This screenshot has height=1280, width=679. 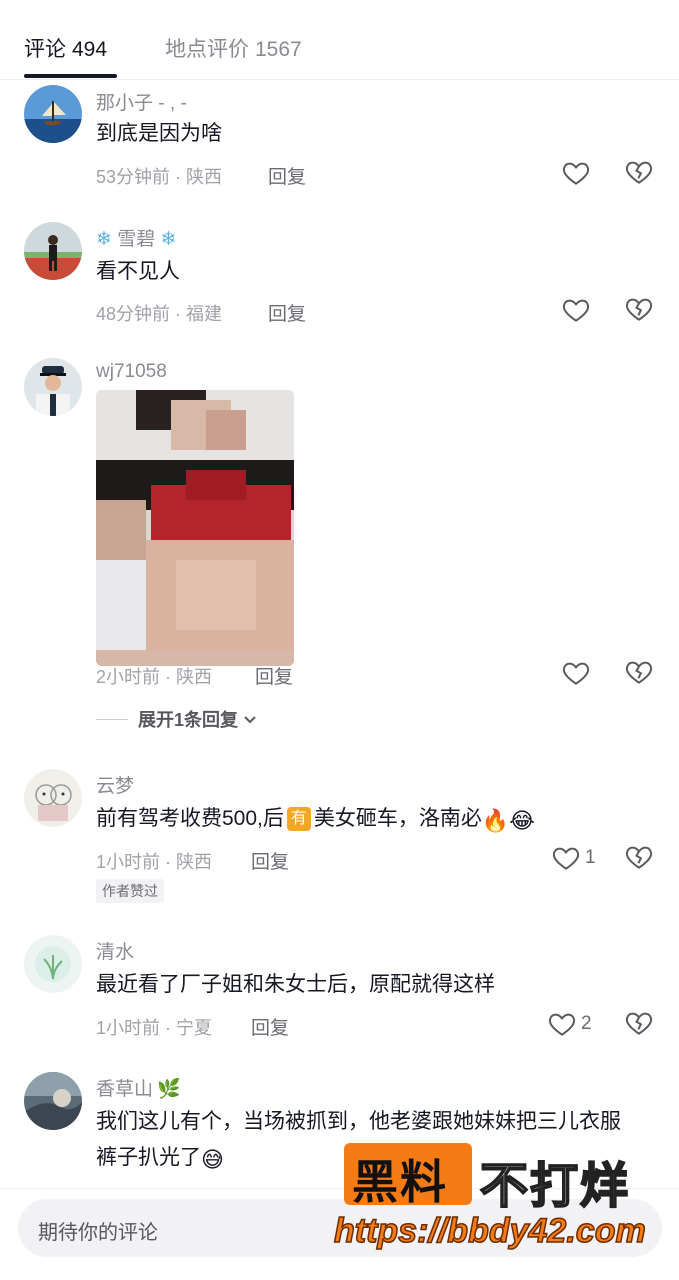 What do you see at coordinates (70, 76) in the screenshot?
I see `active-tab-indicator` at bounding box center [70, 76].